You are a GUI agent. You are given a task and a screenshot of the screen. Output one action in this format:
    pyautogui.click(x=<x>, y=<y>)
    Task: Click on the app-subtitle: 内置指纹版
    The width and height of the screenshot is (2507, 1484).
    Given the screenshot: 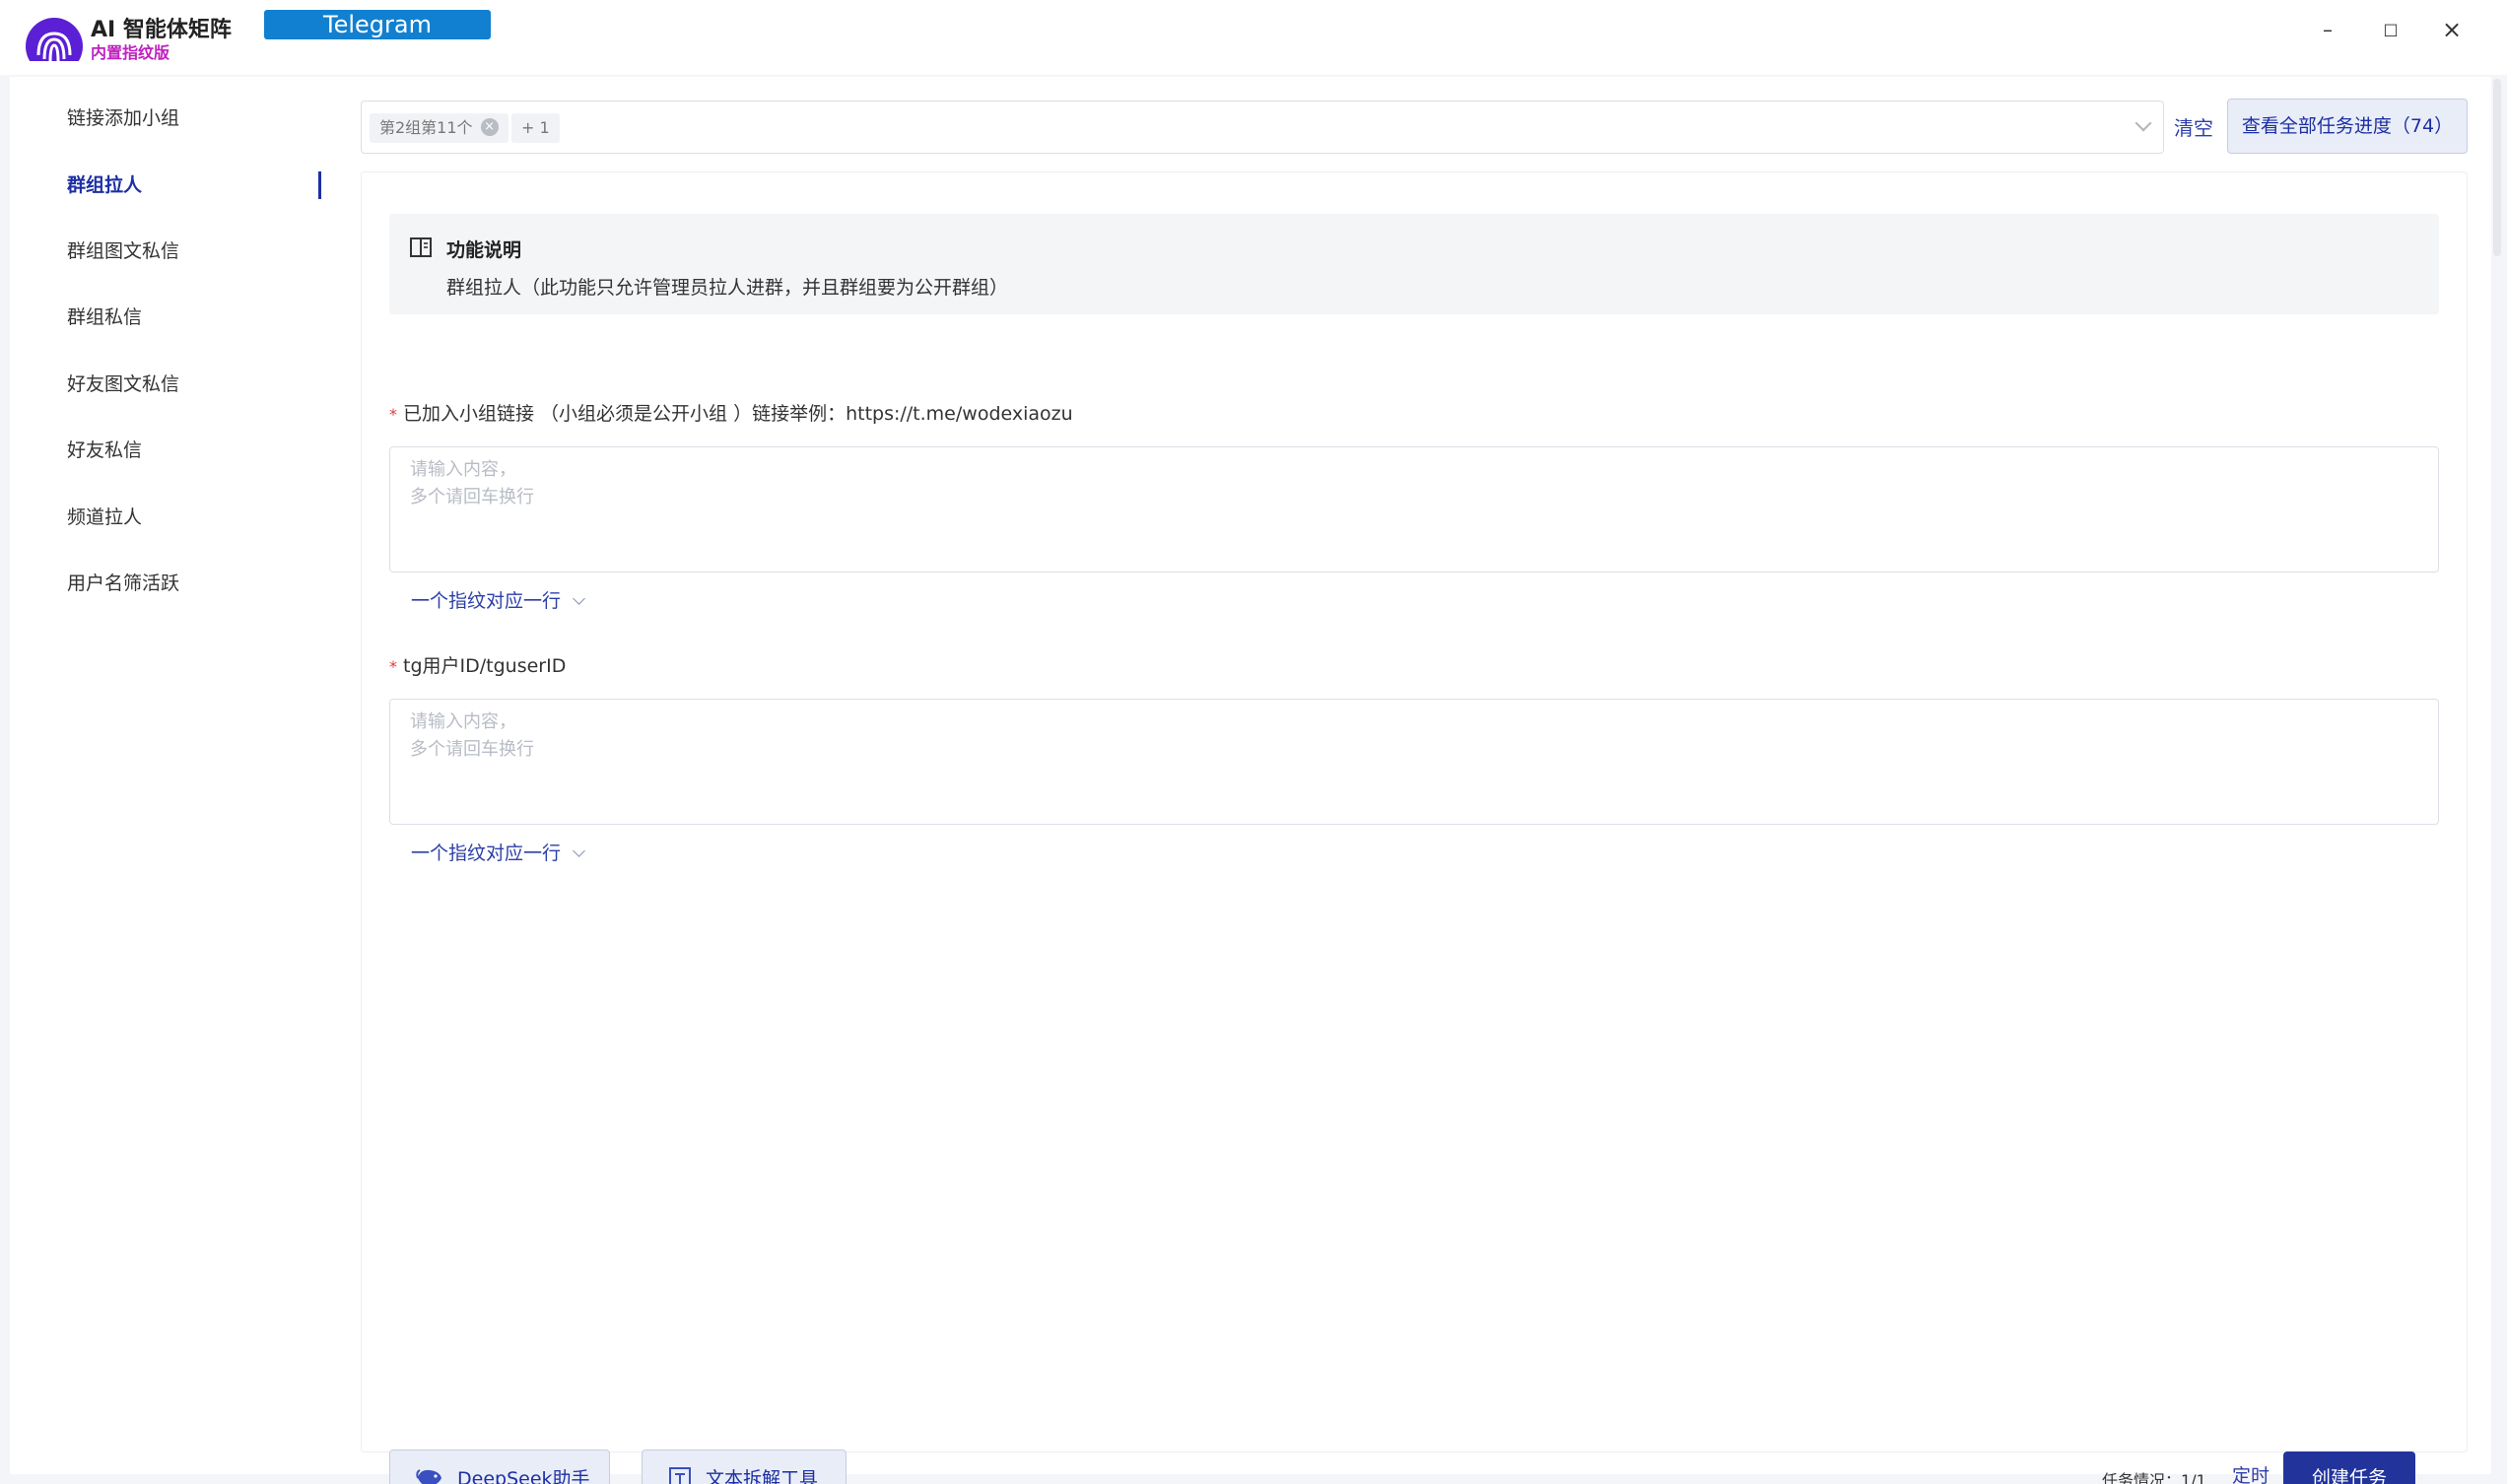 What is the action you would take?
    pyautogui.click(x=130, y=52)
    